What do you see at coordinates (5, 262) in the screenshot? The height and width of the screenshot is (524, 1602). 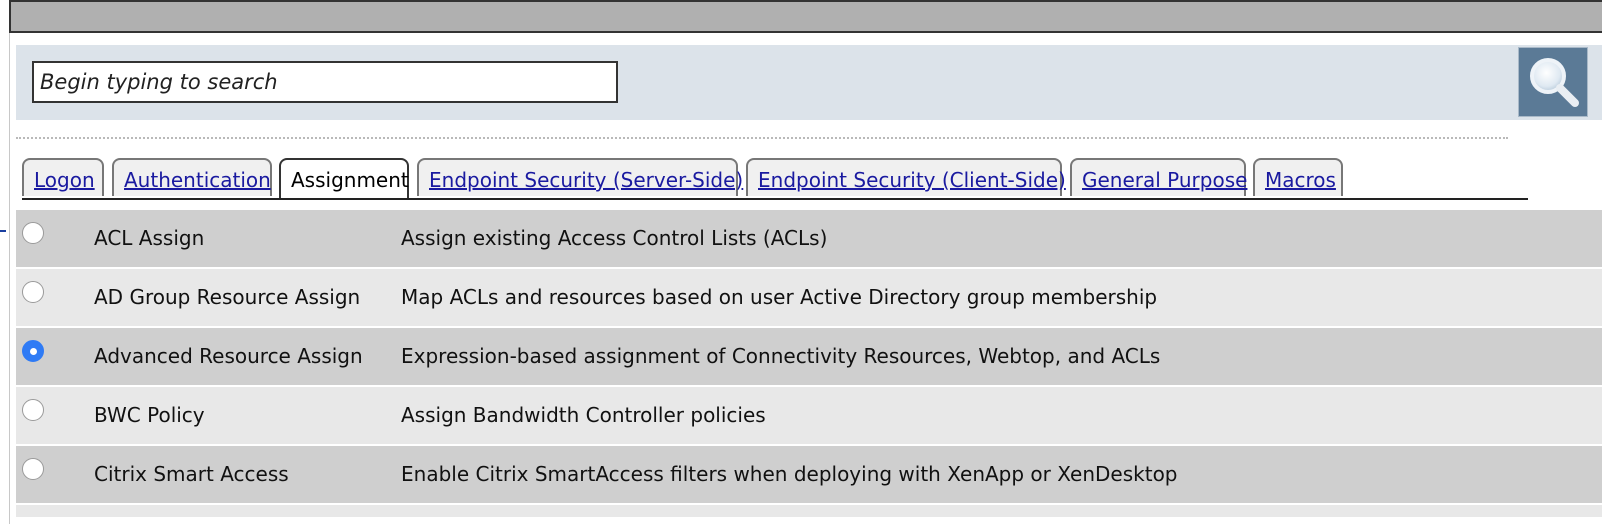 I see `left-window-edge` at bounding box center [5, 262].